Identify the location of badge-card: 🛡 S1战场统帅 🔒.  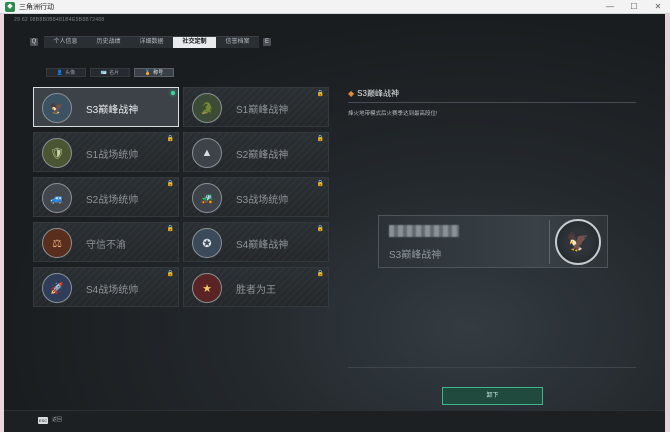
(106, 152).